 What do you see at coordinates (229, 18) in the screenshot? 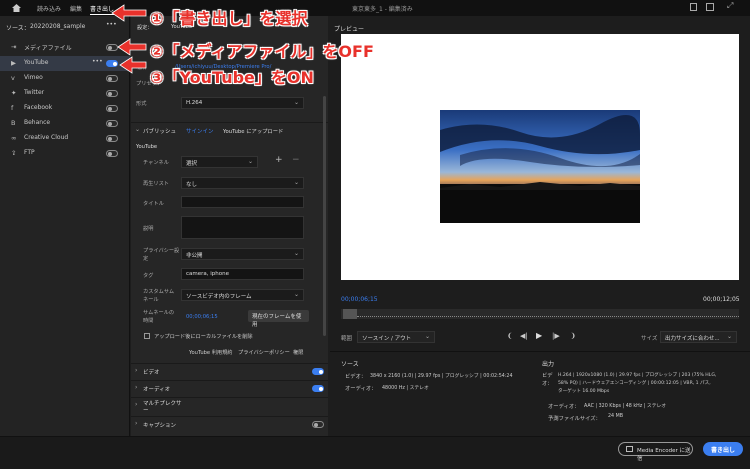
I see `annotation-step-1: ①「書き出し」を選択` at bounding box center [229, 18].